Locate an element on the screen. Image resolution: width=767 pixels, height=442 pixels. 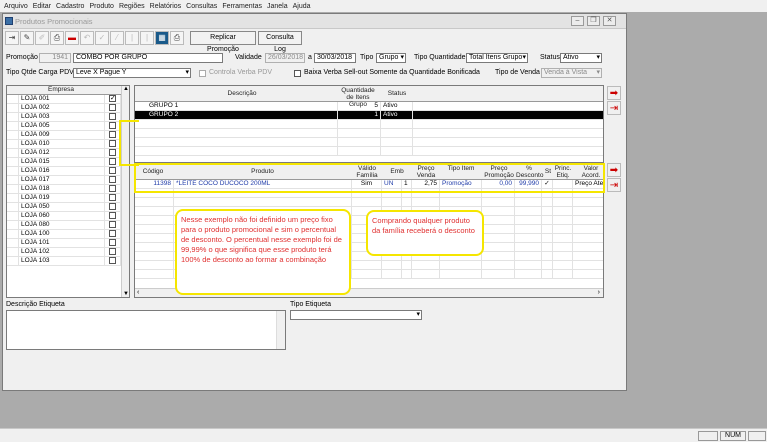
delete-icon: ▬ is located at coordinates (72, 38).